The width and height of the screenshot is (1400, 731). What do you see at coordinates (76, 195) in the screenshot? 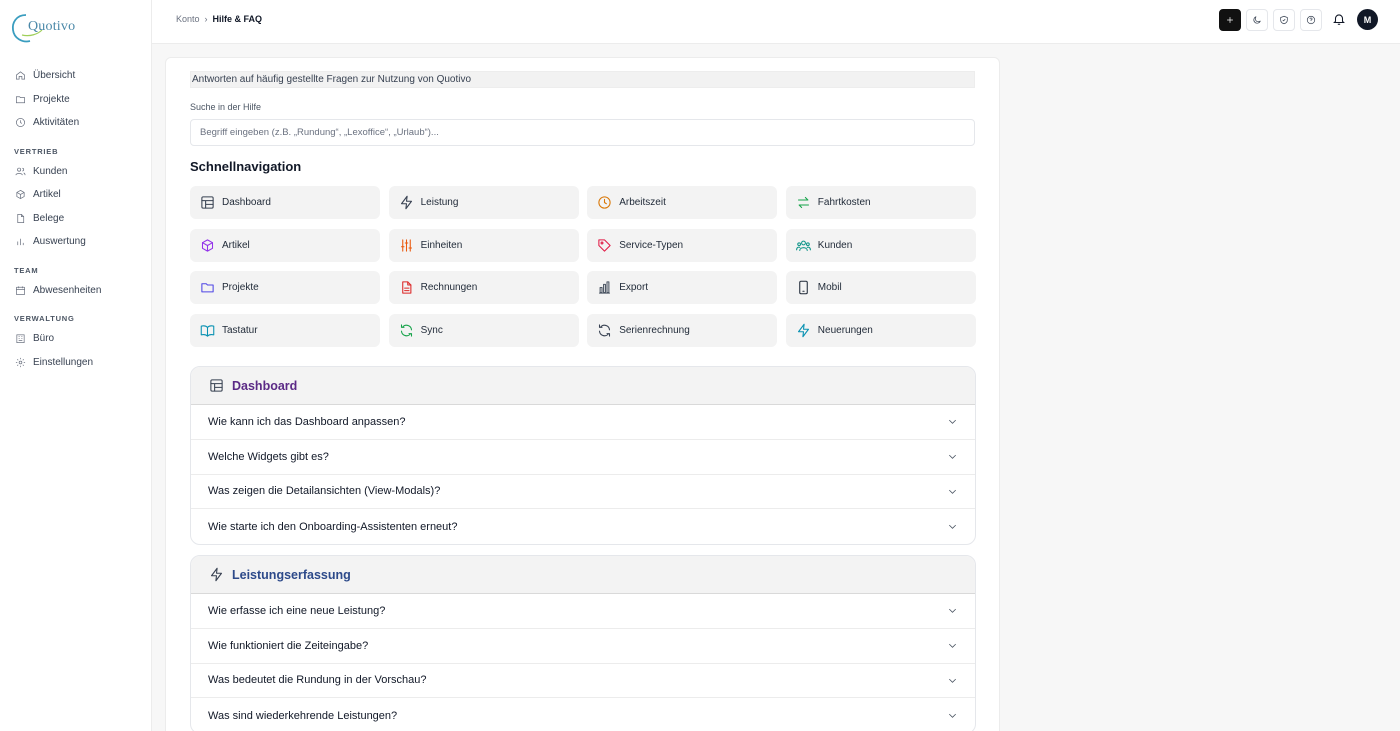
I see `sidebar-item-artikel: Artikel` at bounding box center [76, 195].